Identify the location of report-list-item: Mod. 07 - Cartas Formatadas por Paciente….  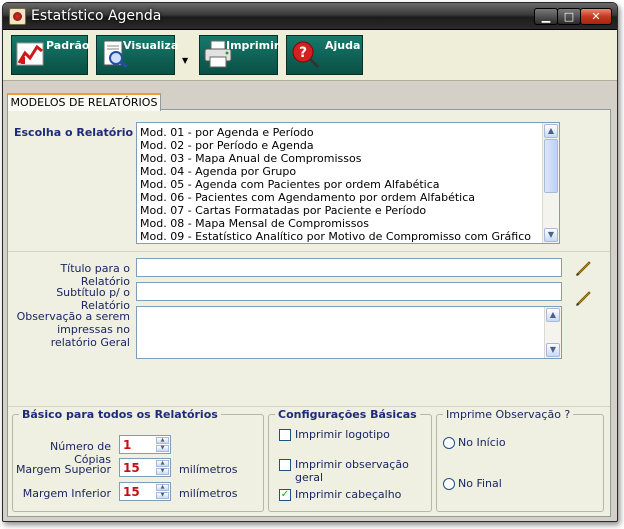
(335, 210).